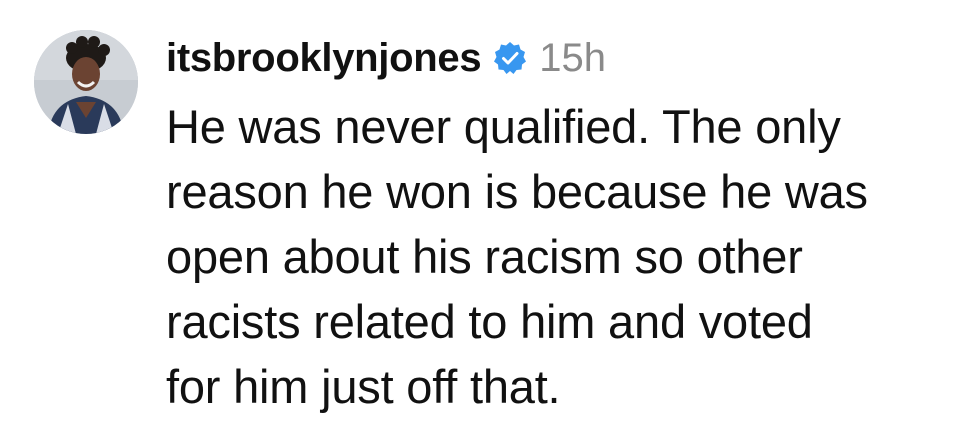 This screenshot has width=980, height=441. What do you see at coordinates (510, 58) in the screenshot?
I see `verified-badge-icon` at bounding box center [510, 58].